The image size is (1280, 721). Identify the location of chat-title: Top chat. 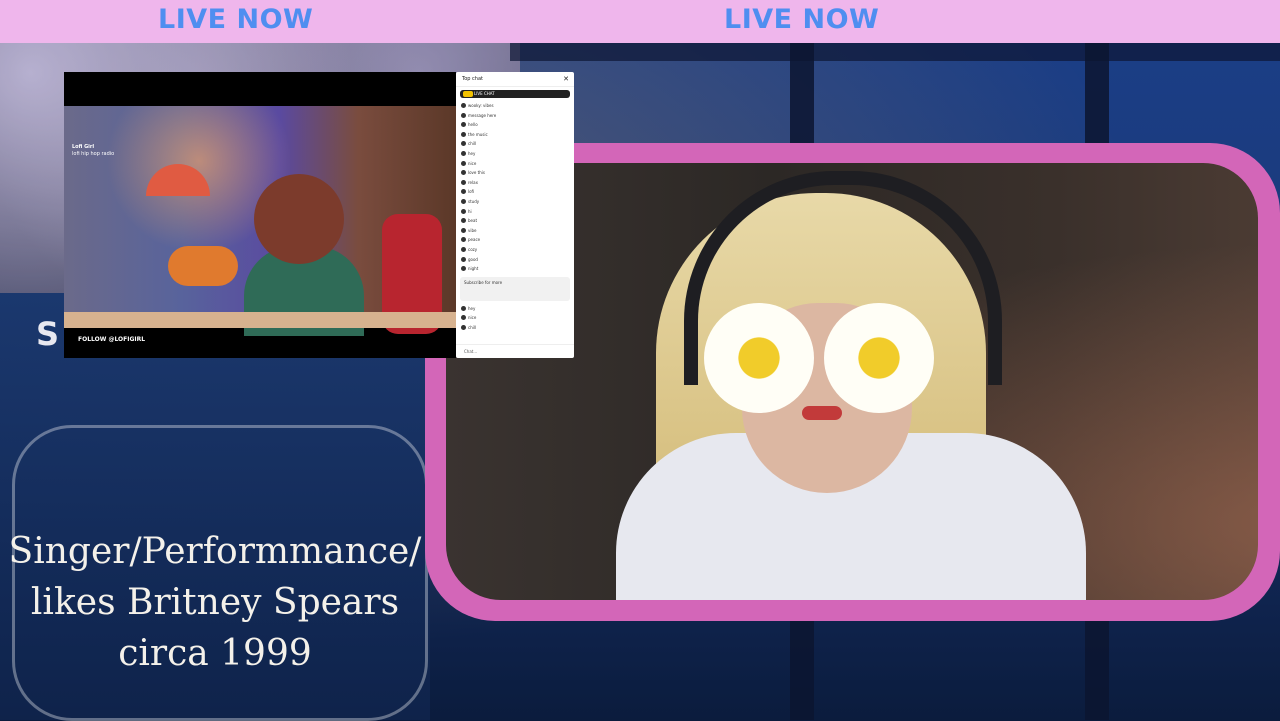
(472, 79).